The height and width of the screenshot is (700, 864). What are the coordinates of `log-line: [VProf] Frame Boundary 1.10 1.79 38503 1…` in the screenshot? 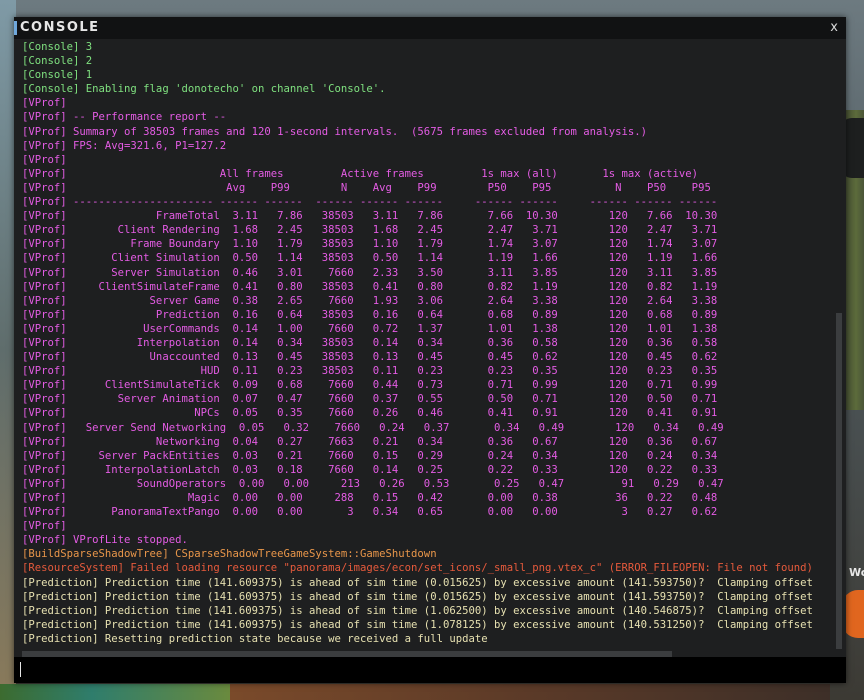 It's located at (370, 244).